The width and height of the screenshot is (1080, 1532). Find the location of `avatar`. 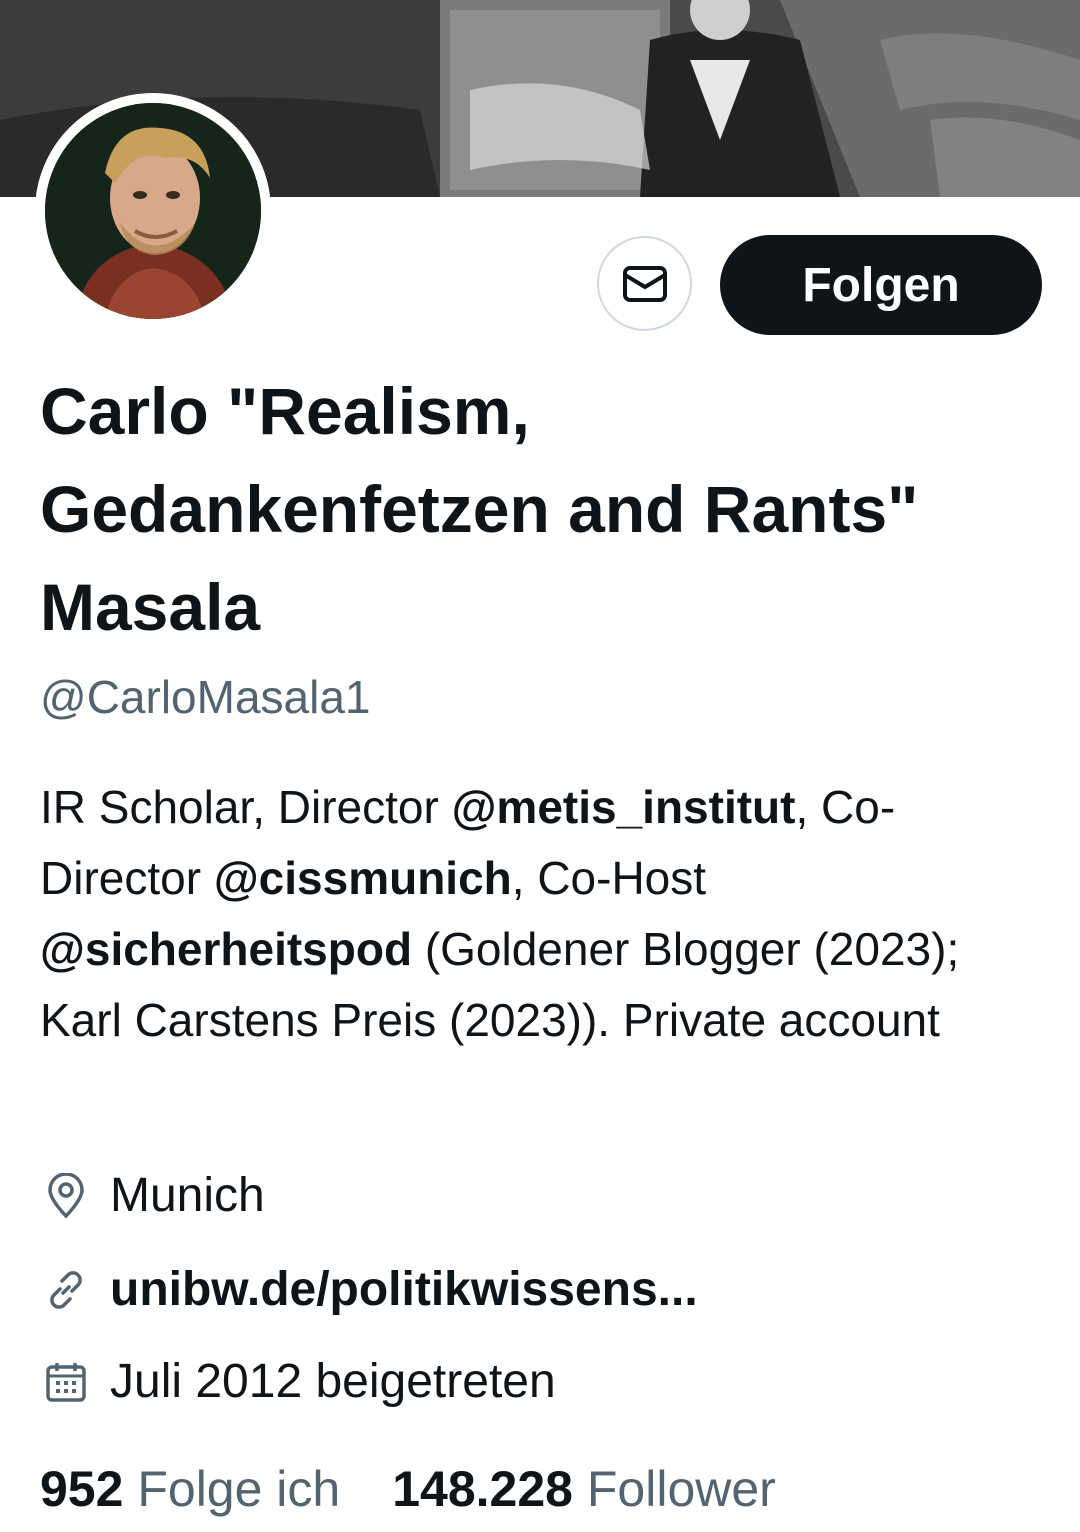

avatar is located at coordinates (153, 211).